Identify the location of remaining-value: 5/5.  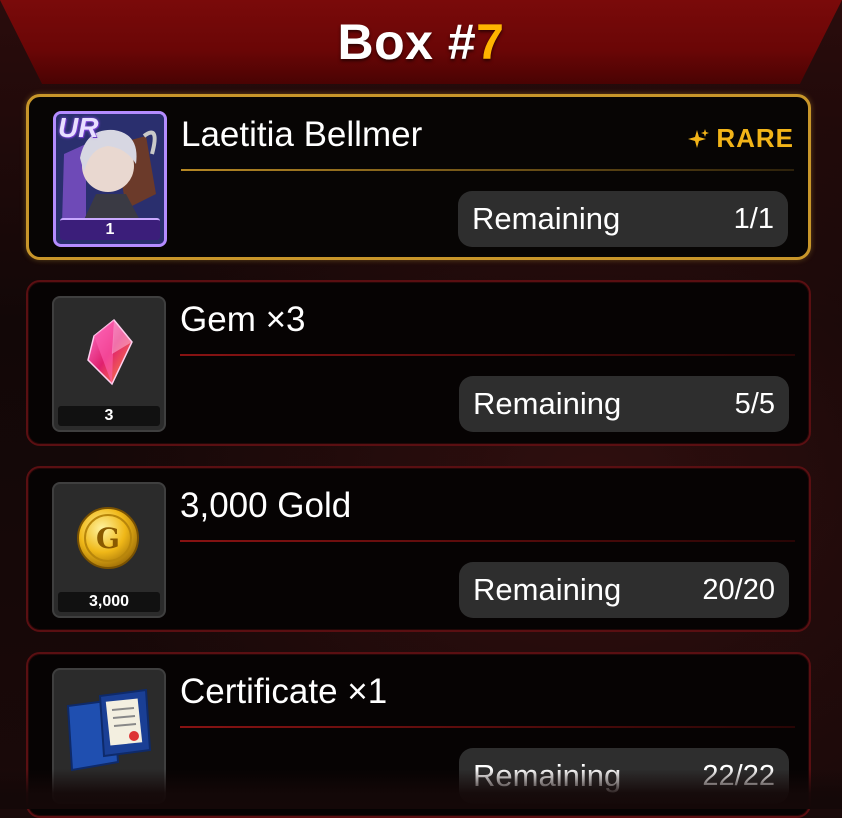
(754, 403).